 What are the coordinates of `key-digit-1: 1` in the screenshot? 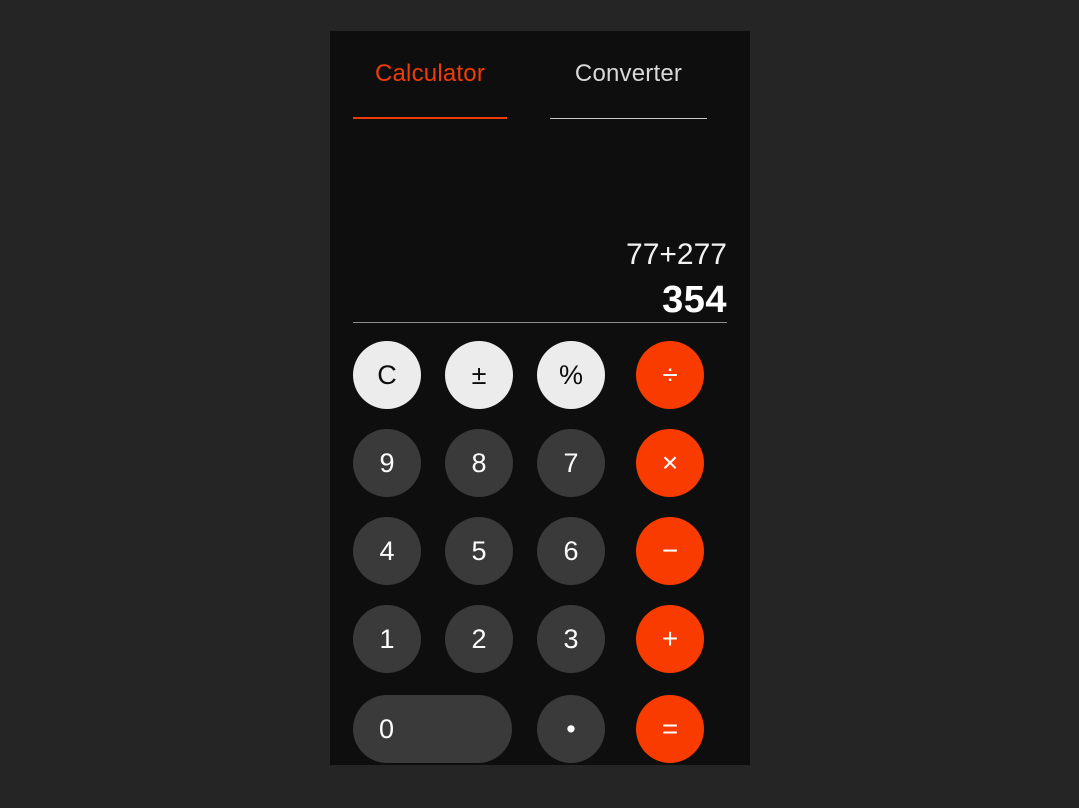 It's located at (387, 639).